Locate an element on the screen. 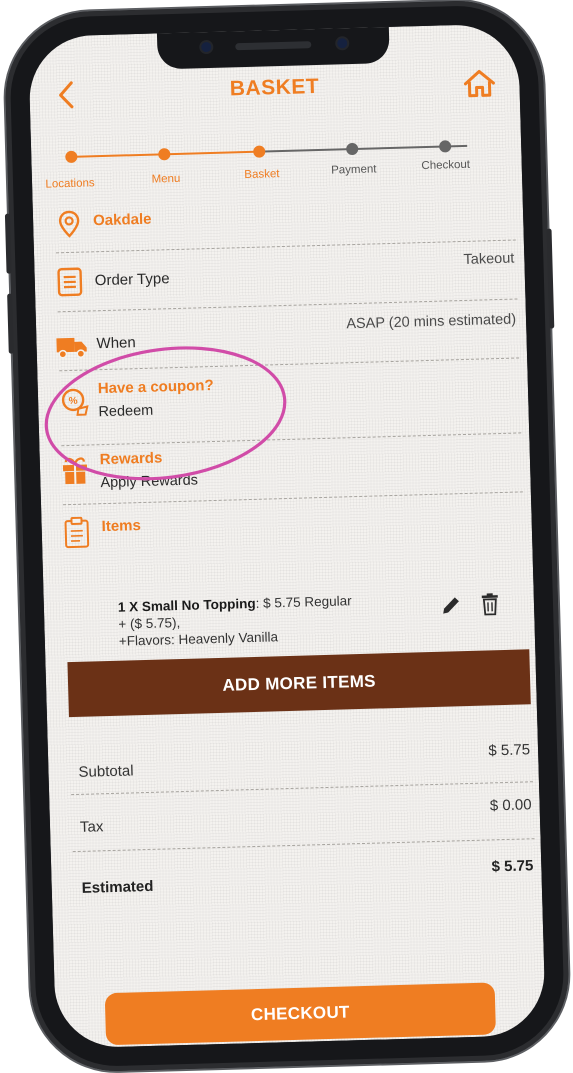 This screenshot has height=1073, width=573. step-basket: Basket is located at coordinates (262, 174).